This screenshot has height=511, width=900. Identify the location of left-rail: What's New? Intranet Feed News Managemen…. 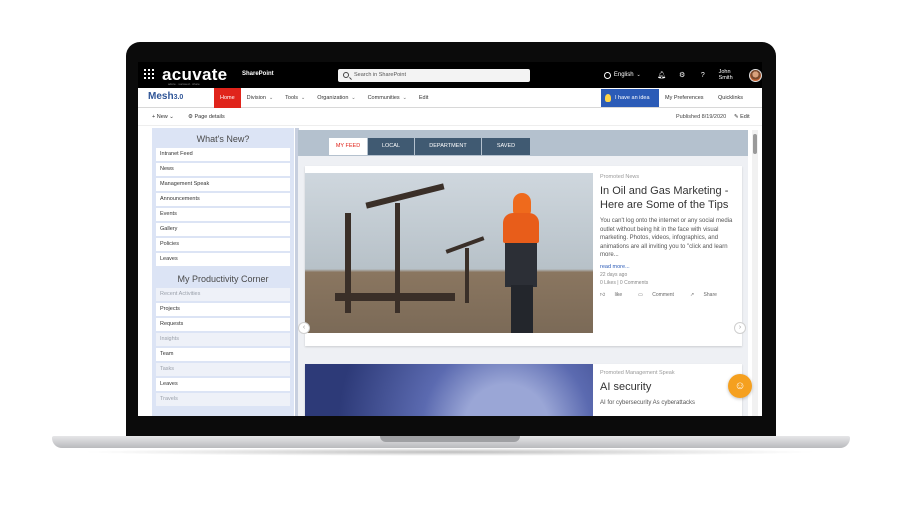
(225, 272).